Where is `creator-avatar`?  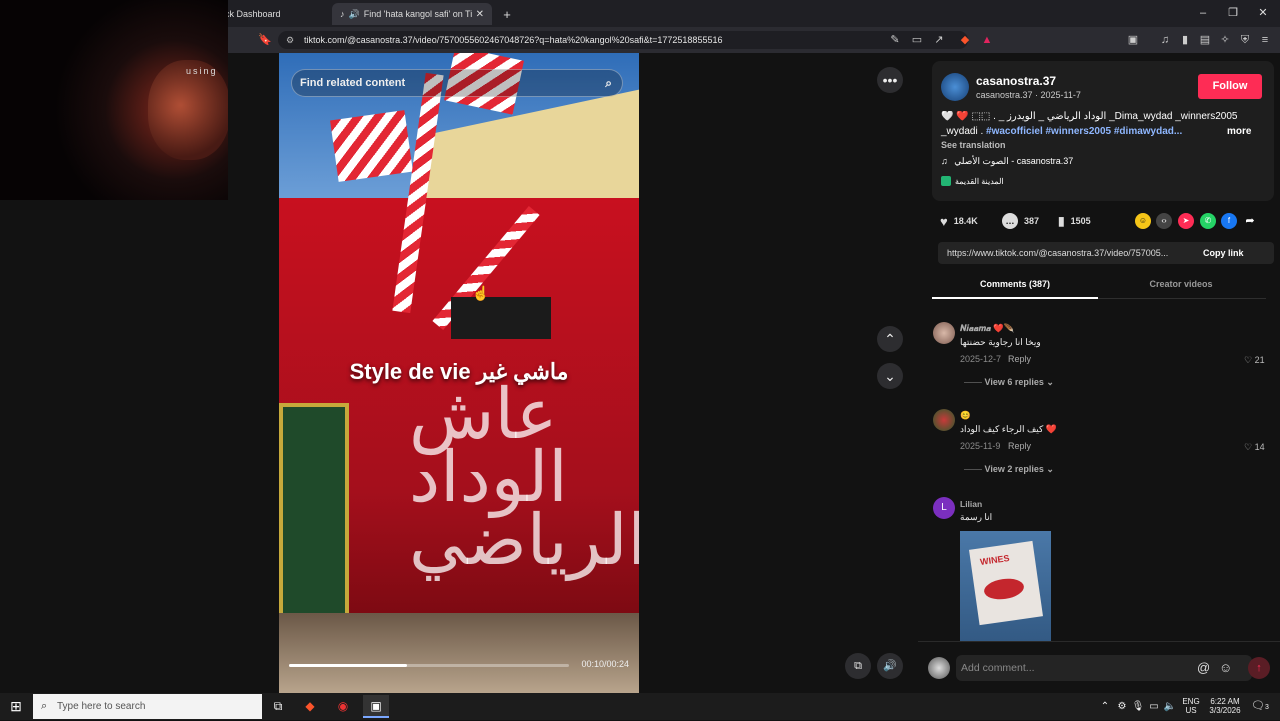 creator-avatar is located at coordinates (955, 87).